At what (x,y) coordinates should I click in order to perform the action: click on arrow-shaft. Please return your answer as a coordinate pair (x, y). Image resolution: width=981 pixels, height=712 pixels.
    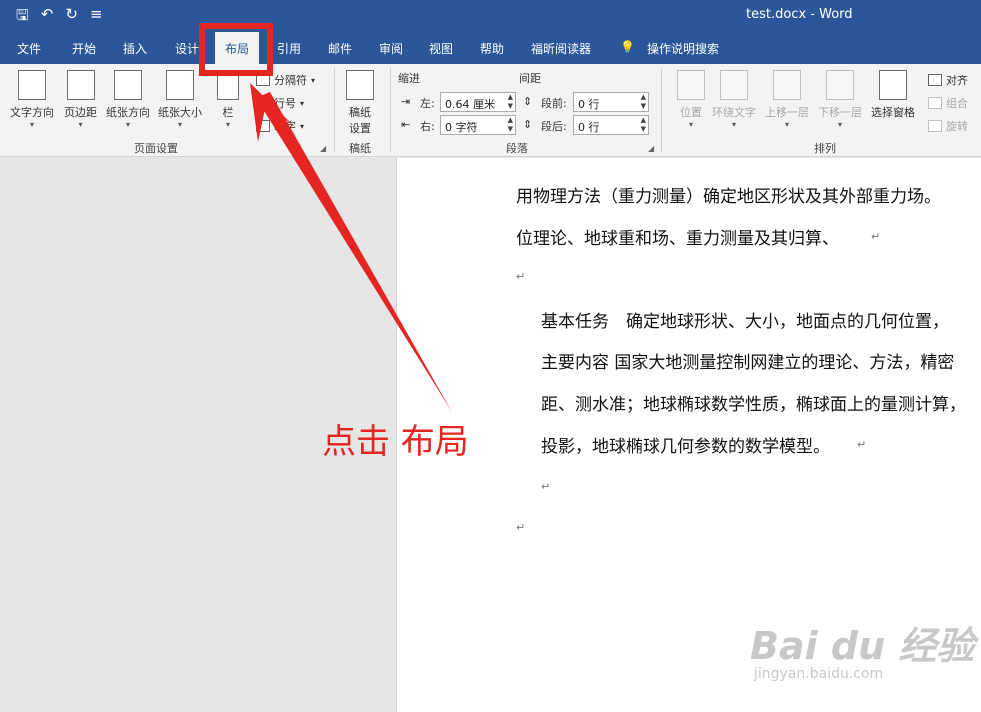
    Looking at the image, I should click on (354, 252).